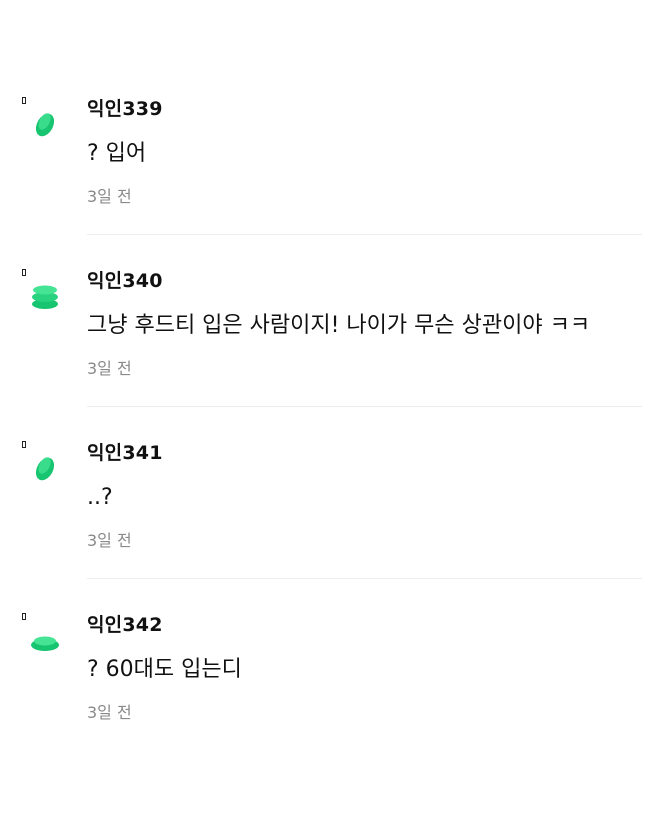 The image size is (658, 822). I want to click on comment-text: ..?, so click(100, 497).